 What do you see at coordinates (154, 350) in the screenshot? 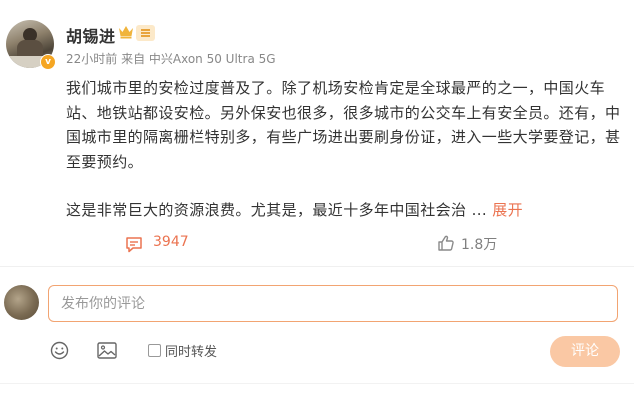
I see `repost-checkbox` at bounding box center [154, 350].